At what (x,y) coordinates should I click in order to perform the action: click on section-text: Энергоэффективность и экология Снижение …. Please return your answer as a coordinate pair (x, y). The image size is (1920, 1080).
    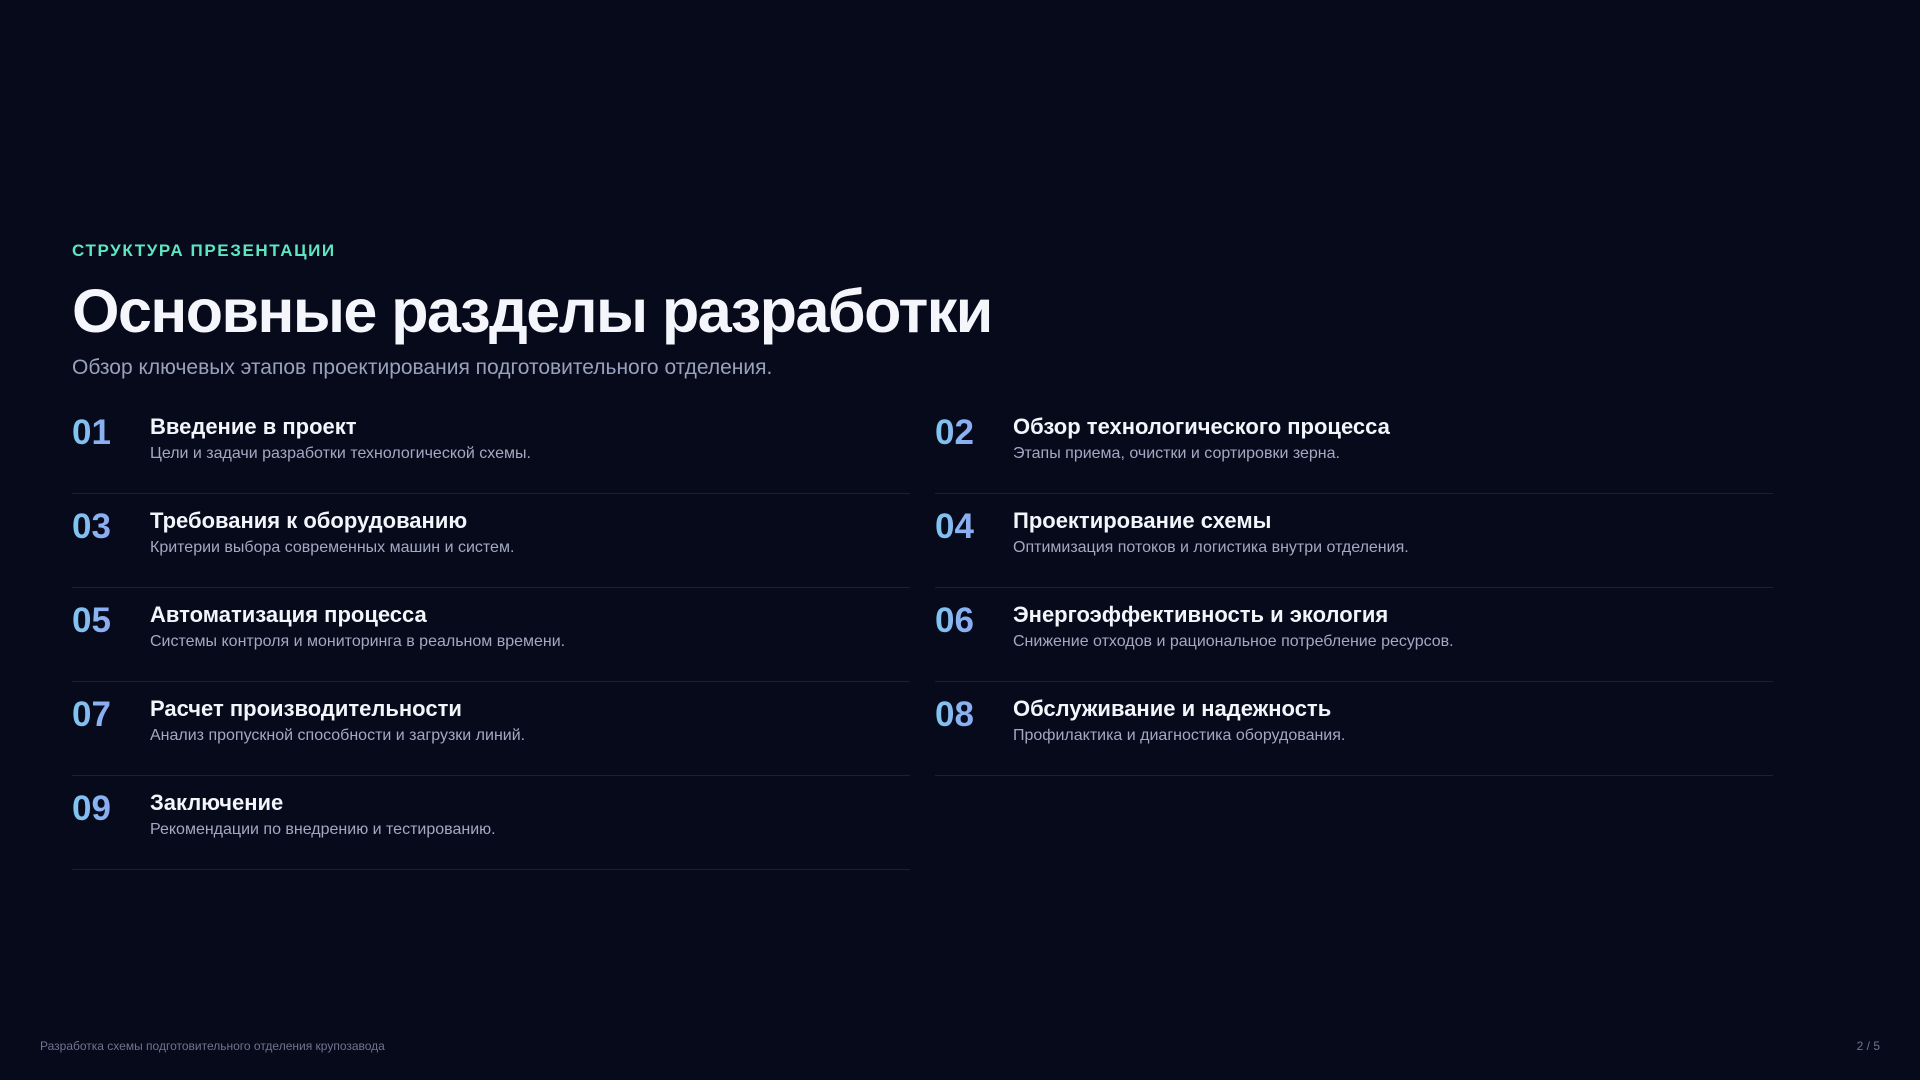
    Looking at the image, I should click on (1233, 641).